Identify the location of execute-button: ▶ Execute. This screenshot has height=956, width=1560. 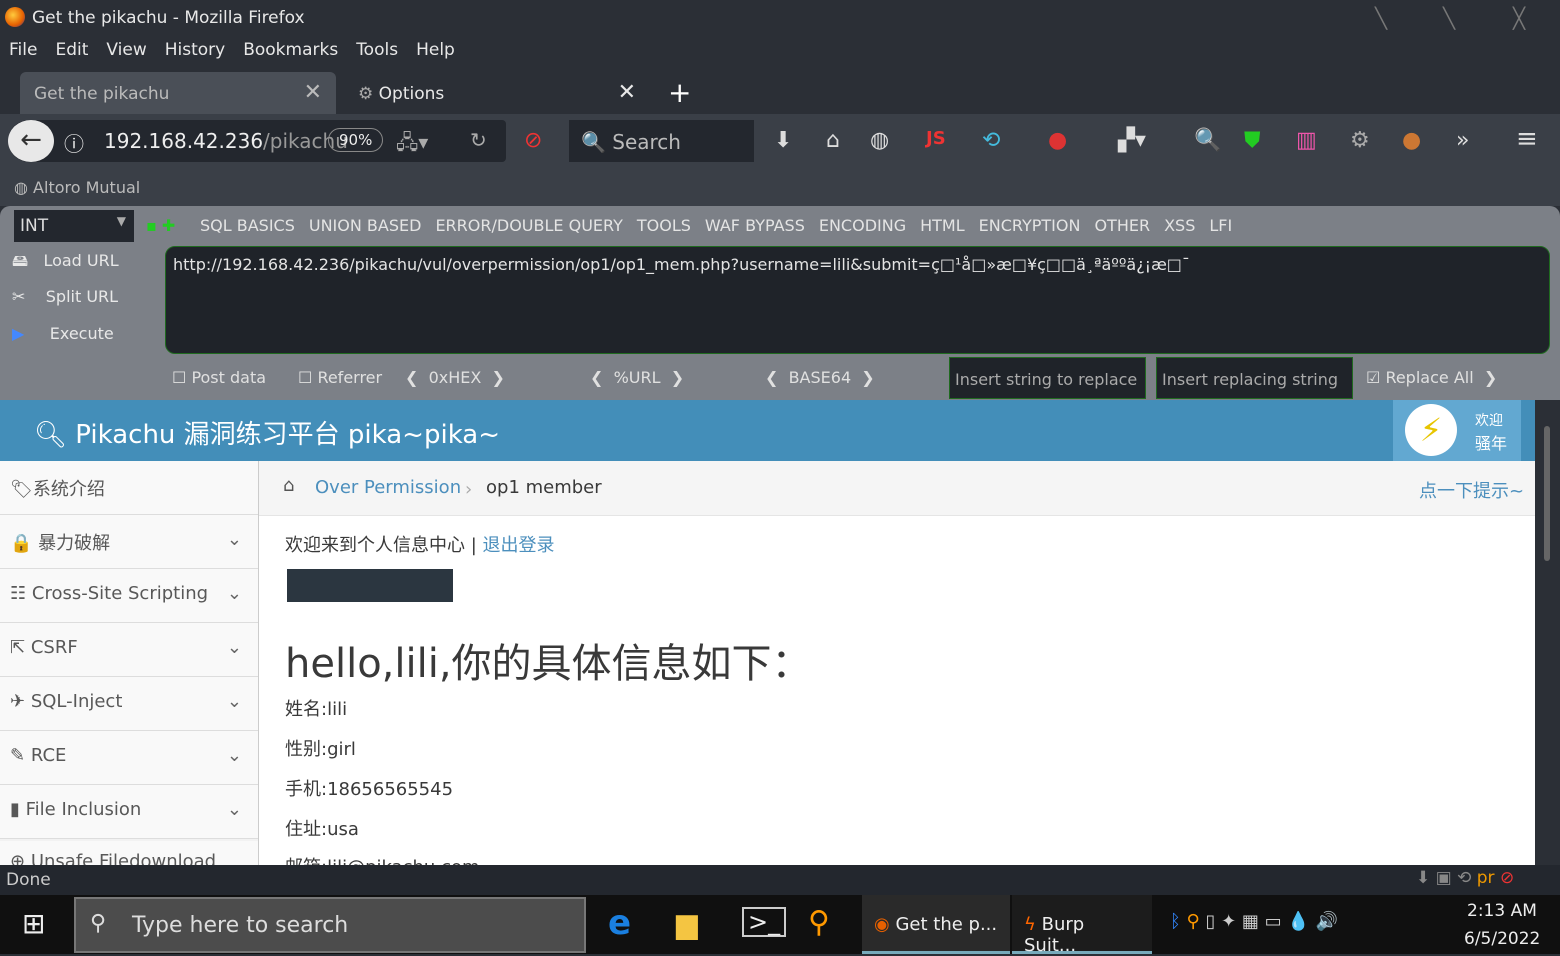
(63, 333).